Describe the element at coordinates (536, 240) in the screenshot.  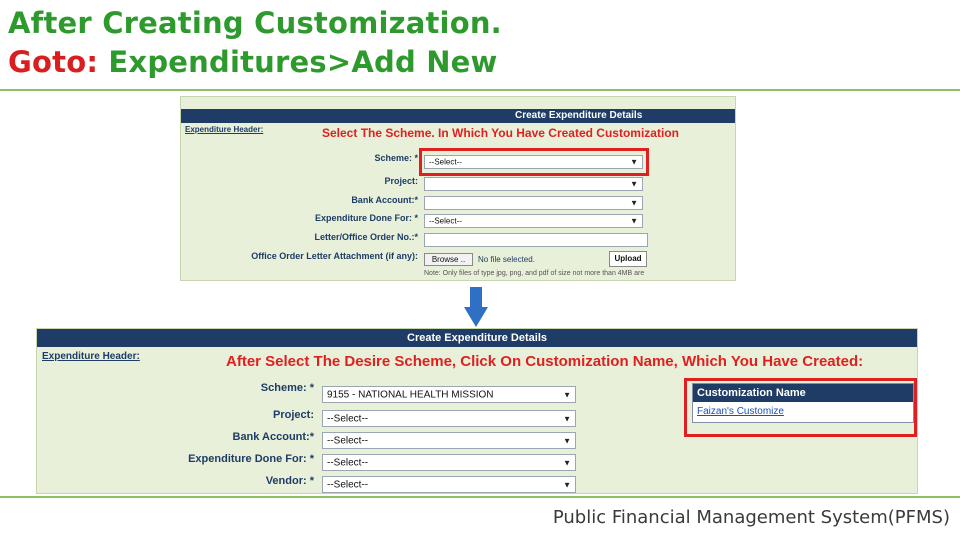
I see `letter-no-input` at that location.